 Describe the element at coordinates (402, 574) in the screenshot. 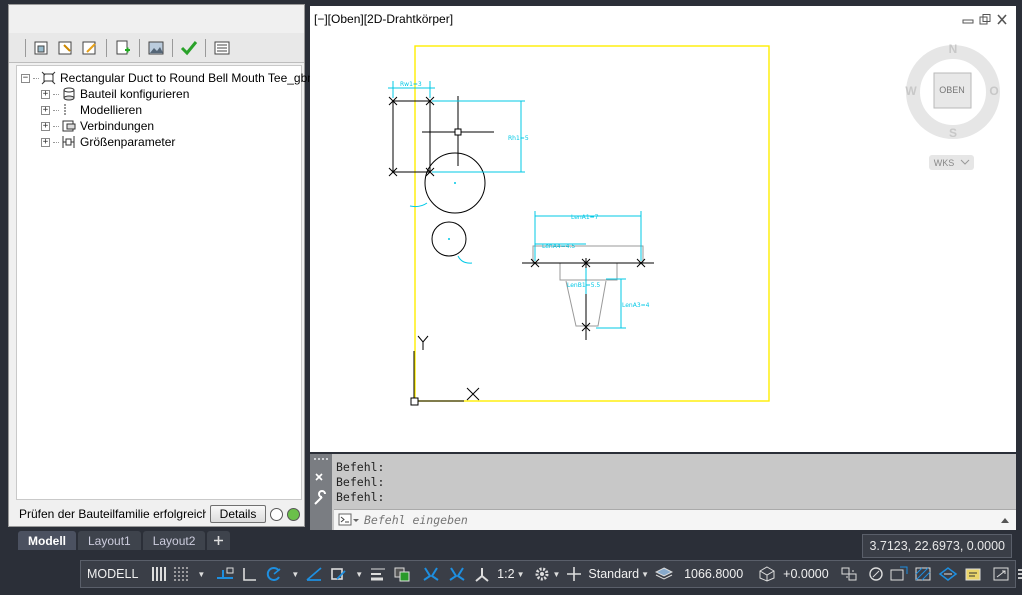

I see `selection-cycling-icon` at that location.